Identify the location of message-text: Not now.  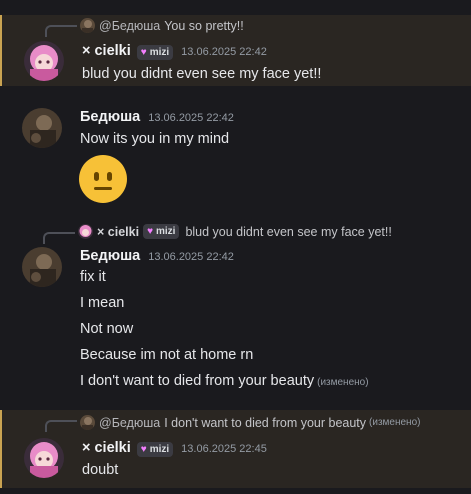
(107, 329).